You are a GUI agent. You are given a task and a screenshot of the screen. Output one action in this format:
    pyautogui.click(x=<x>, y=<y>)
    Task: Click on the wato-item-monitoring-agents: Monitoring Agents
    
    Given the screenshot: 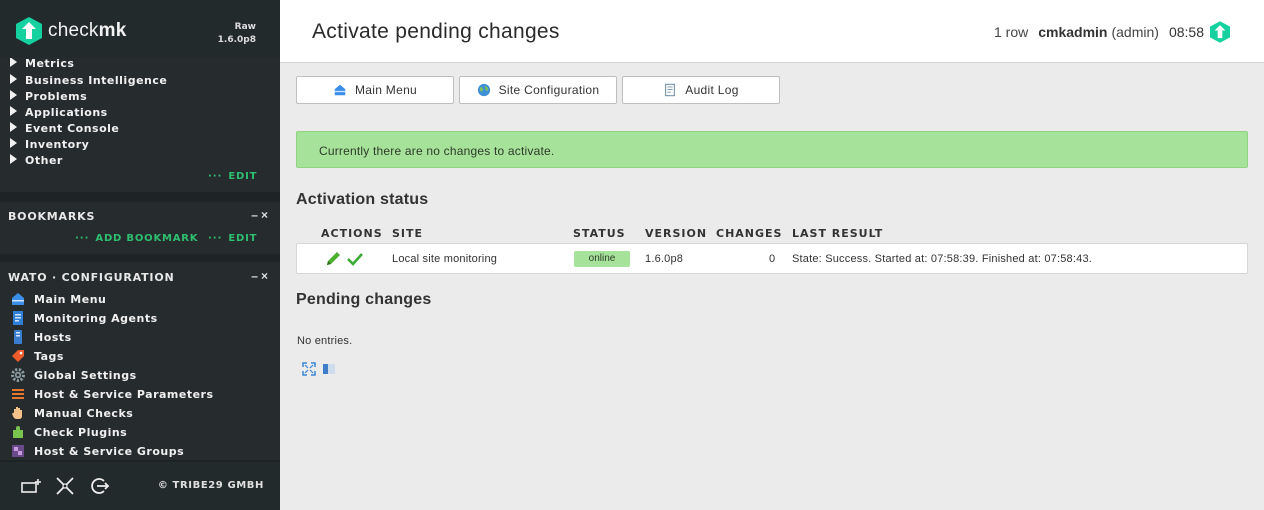 What is the action you would take?
    pyautogui.click(x=84, y=318)
    